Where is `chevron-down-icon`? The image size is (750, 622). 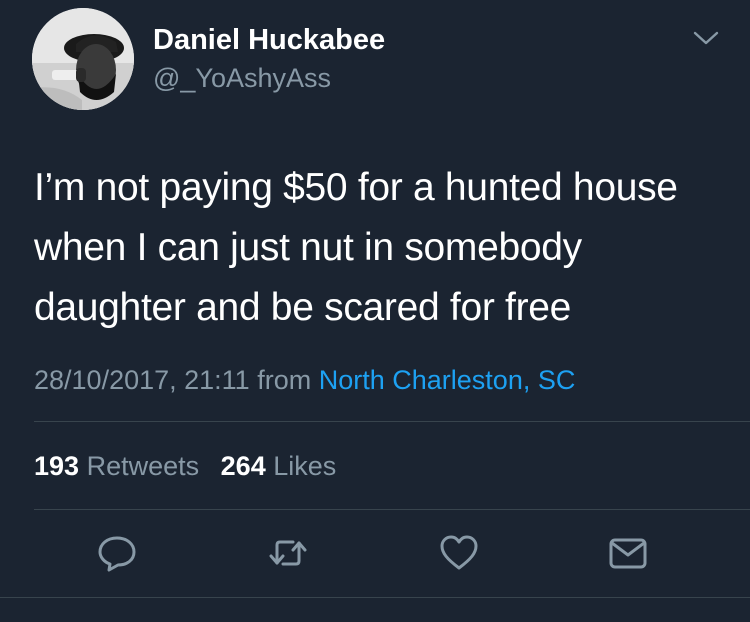
chevron-down-icon is located at coordinates (706, 38).